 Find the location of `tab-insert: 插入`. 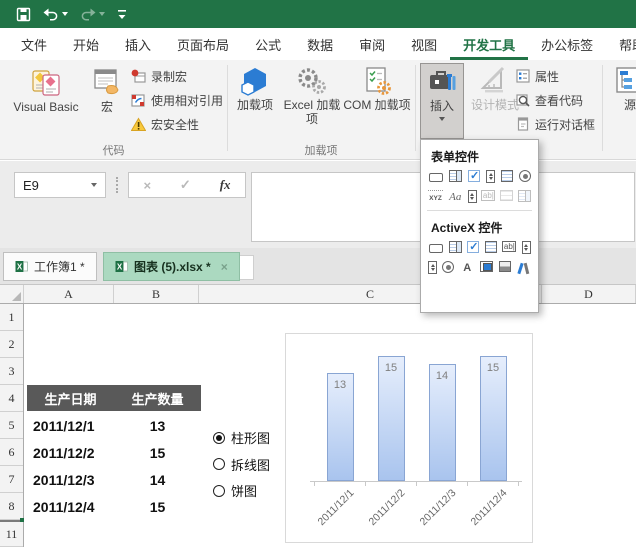

tab-insert: 插入 is located at coordinates (138, 44).